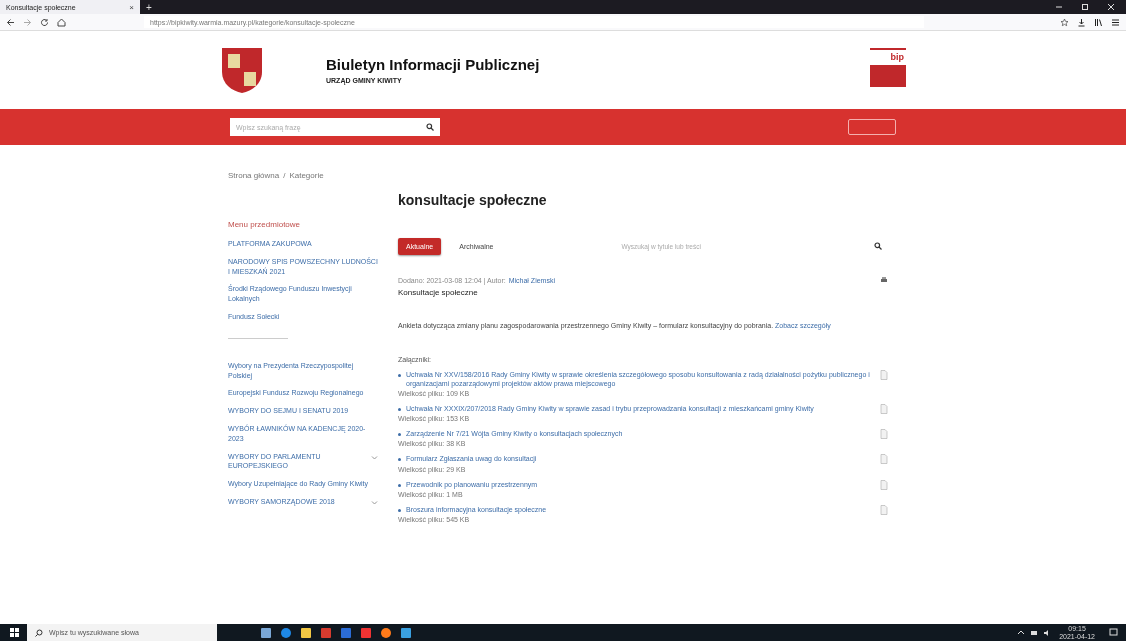 The width and height of the screenshot is (1126, 641). Describe the element at coordinates (438, 292) in the screenshot. I see `article-title: Konsultacje społeczne` at that location.